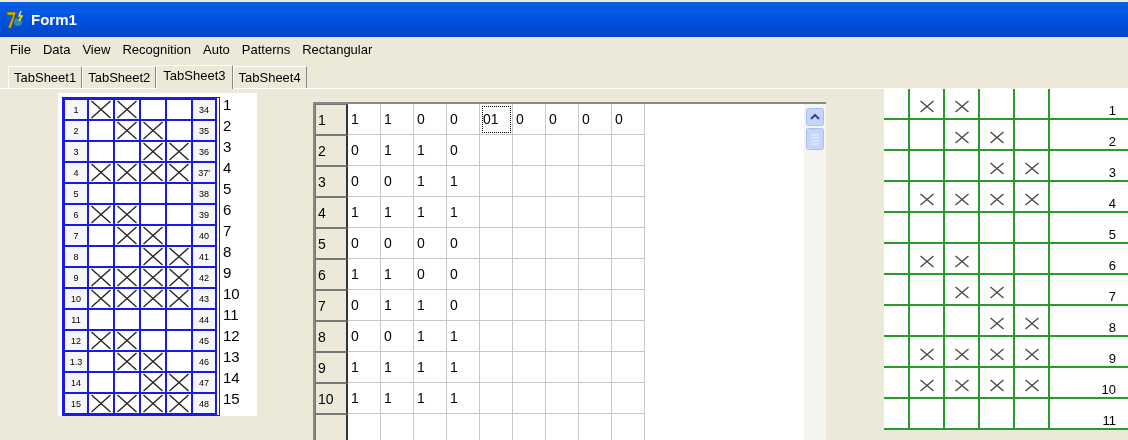 The height and width of the screenshot is (440, 1128). What do you see at coordinates (45, 77) in the screenshot?
I see `tab: TabSheet1` at bounding box center [45, 77].